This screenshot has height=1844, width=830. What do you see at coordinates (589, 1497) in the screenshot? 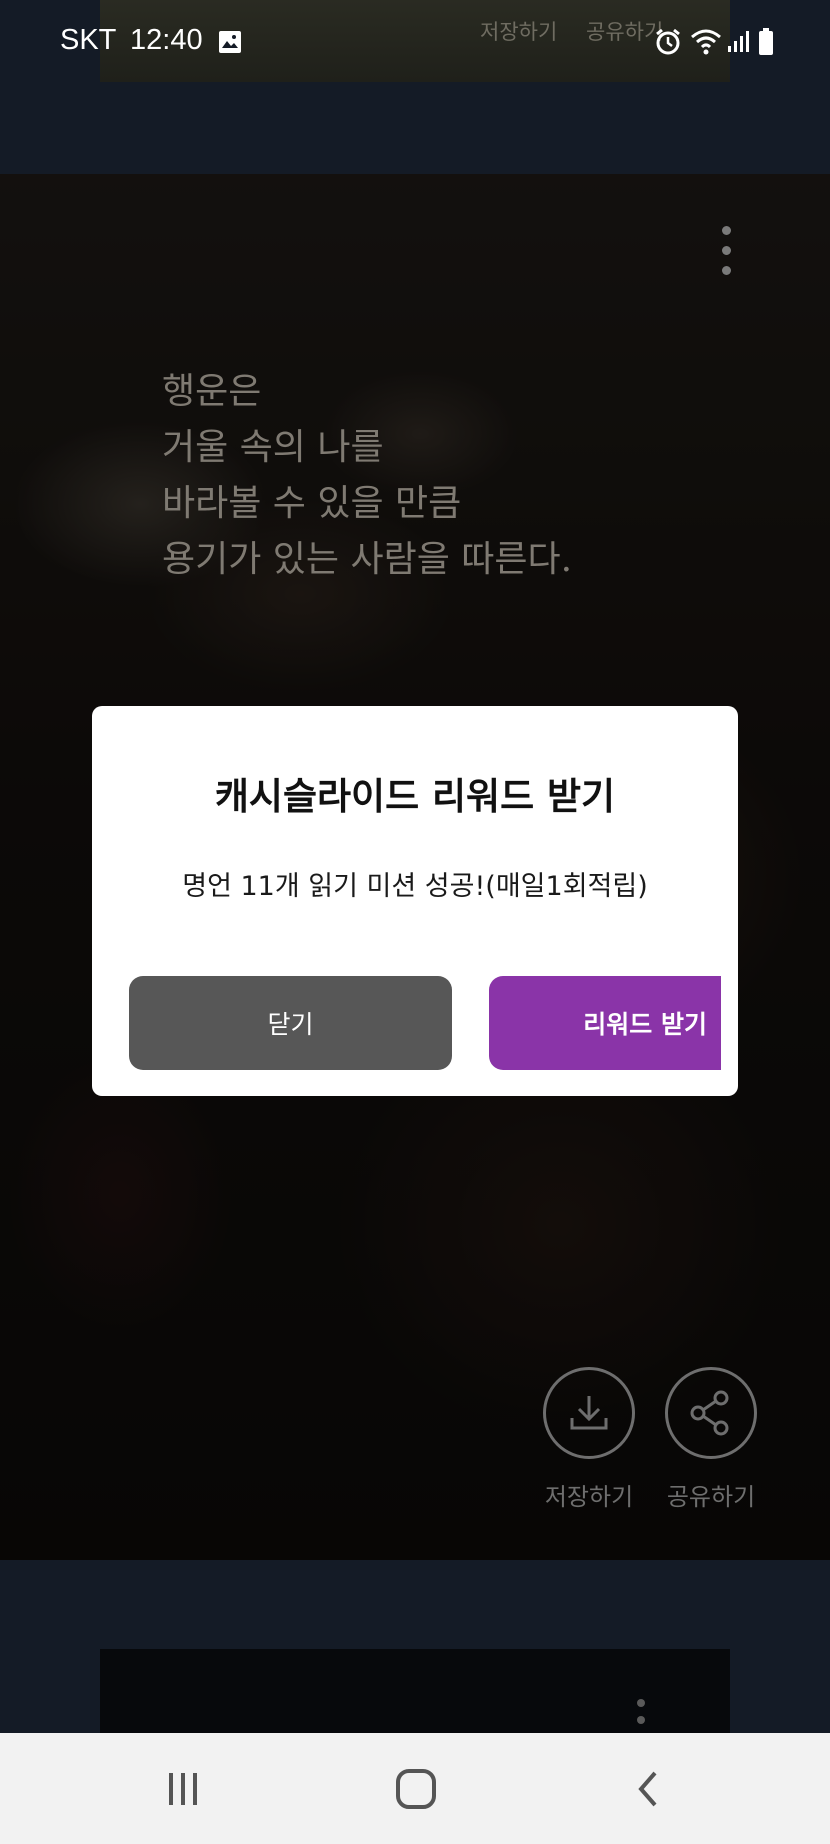
I see `save-label: 저장하기` at bounding box center [589, 1497].